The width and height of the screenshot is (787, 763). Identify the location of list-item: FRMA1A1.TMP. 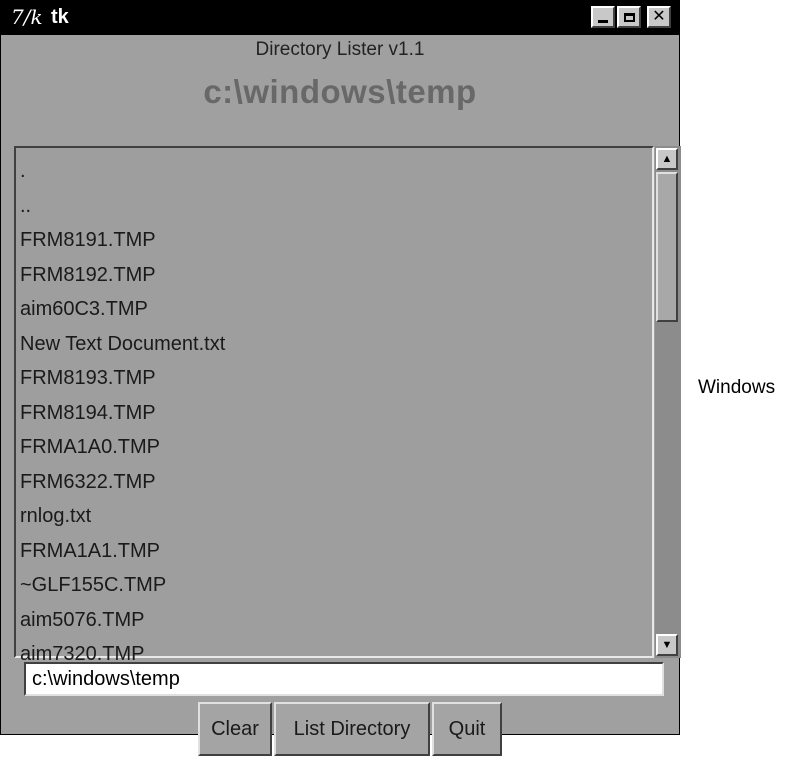
(122, 551).